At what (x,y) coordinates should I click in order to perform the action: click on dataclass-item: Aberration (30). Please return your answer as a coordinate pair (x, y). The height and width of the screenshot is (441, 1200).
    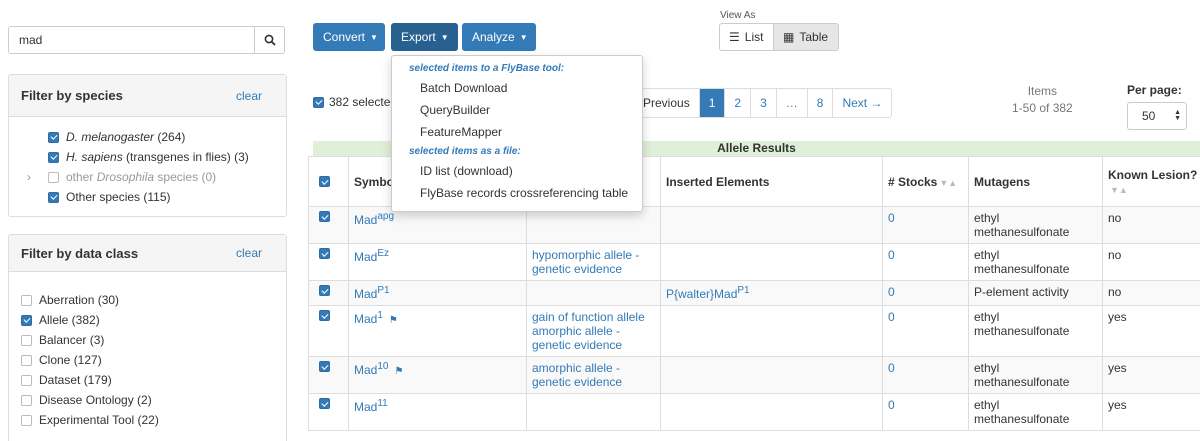
    Looking at the image, I should click on (153, 300).